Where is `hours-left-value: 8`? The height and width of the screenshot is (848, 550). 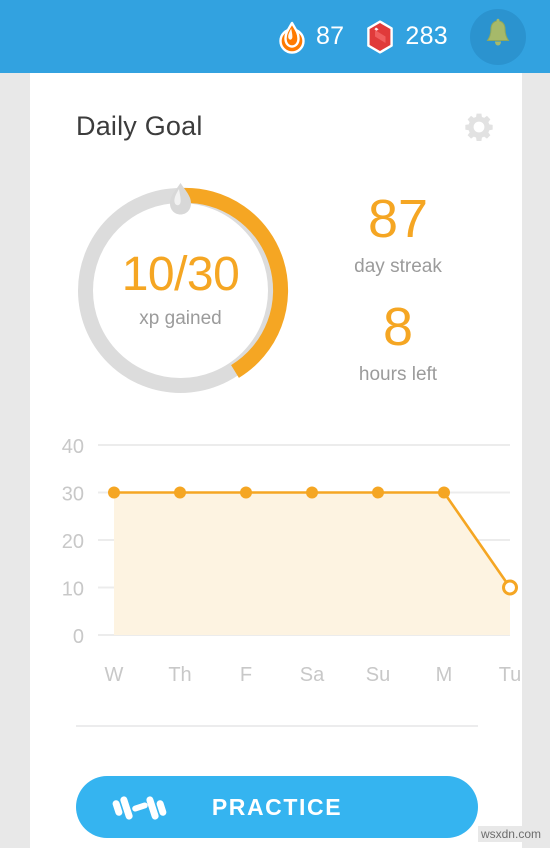
hours-left-value: 8 is located at coordinates (398, 327).